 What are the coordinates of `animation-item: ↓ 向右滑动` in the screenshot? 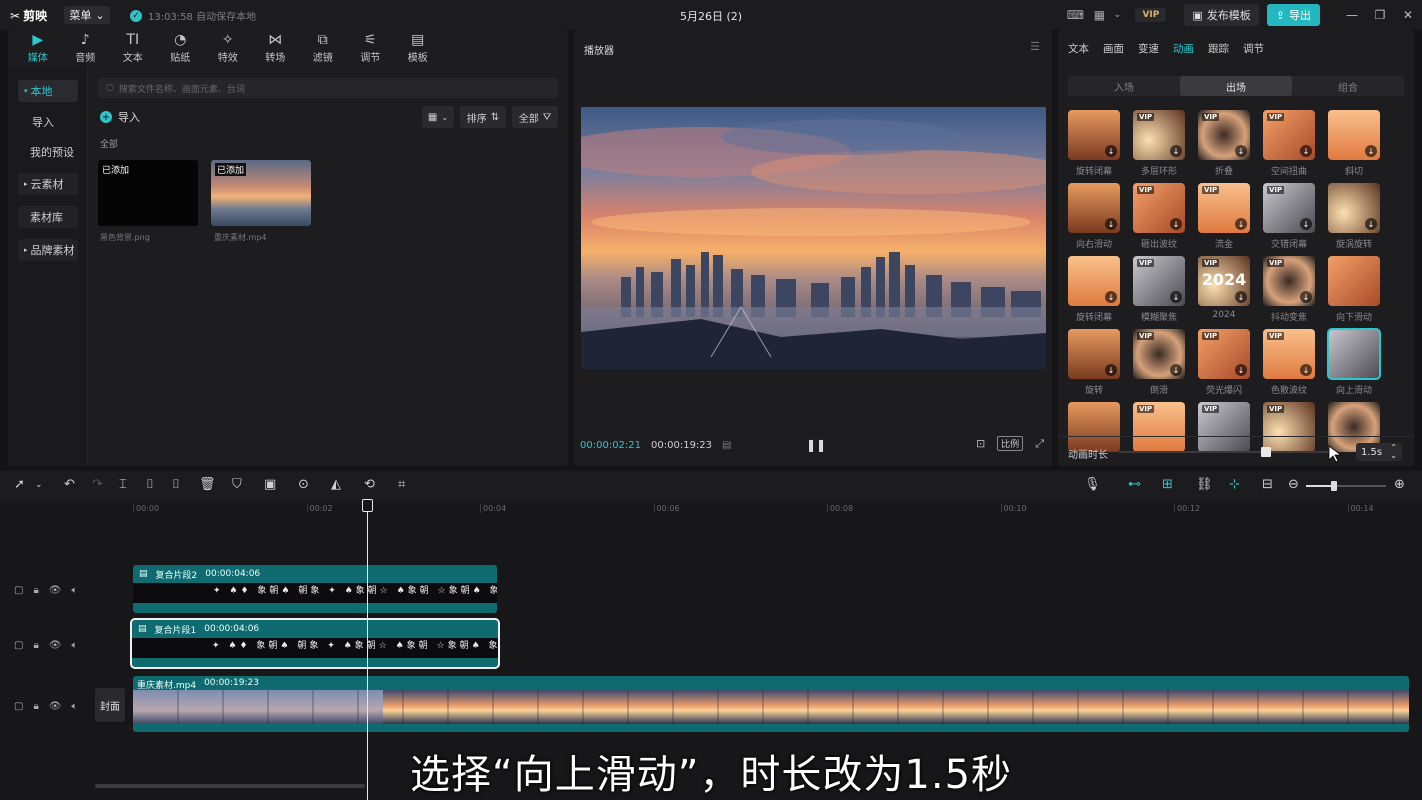 It's located at (1094, 218).